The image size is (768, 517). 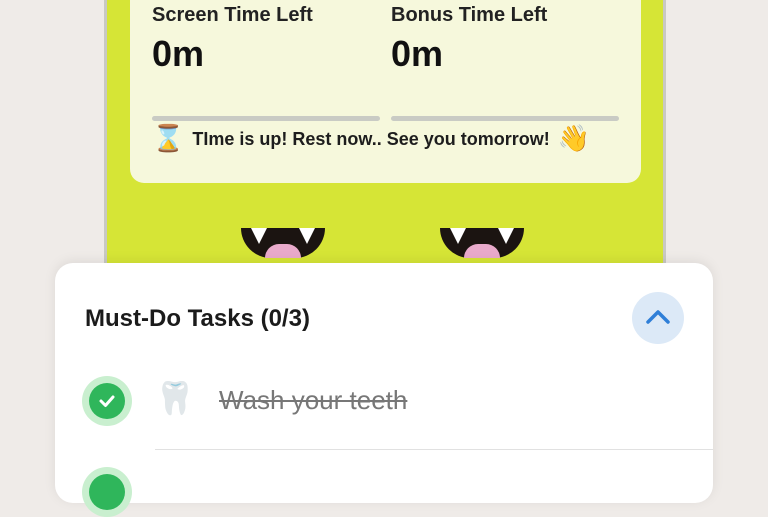 What do you see at coordinates (232, 15) in the screenshot?
I see `screen-time-label: Screen Time Left` at bounding box center [232, 15].